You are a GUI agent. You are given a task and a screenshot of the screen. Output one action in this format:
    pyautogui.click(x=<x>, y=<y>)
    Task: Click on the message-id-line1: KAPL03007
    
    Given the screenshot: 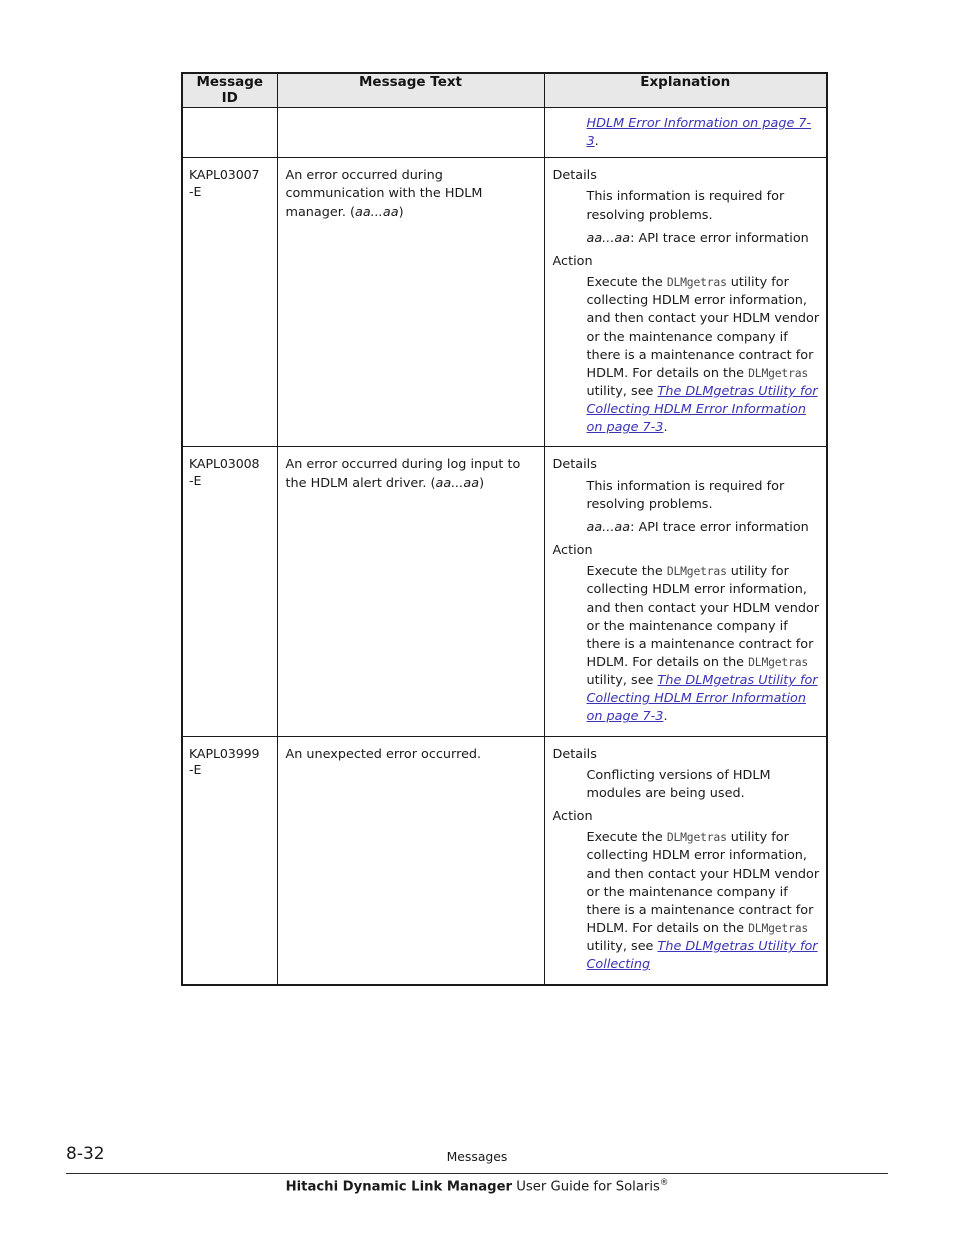 What is the action you would take?
    pyautogui.click(x=224, y=175)
    